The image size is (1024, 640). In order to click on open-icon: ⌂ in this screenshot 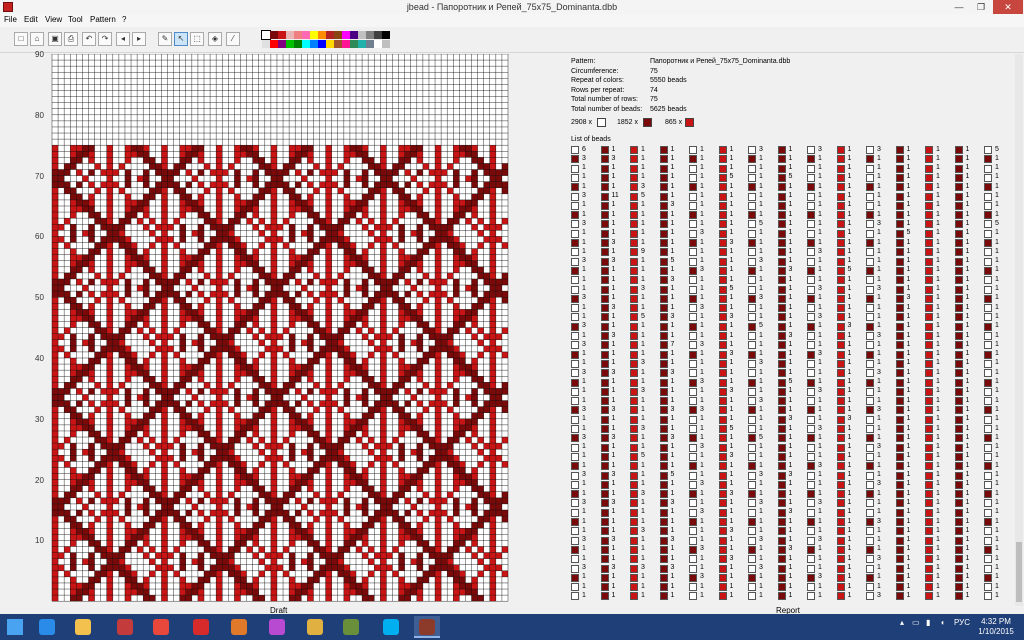, I will do `click(37, 39)`.